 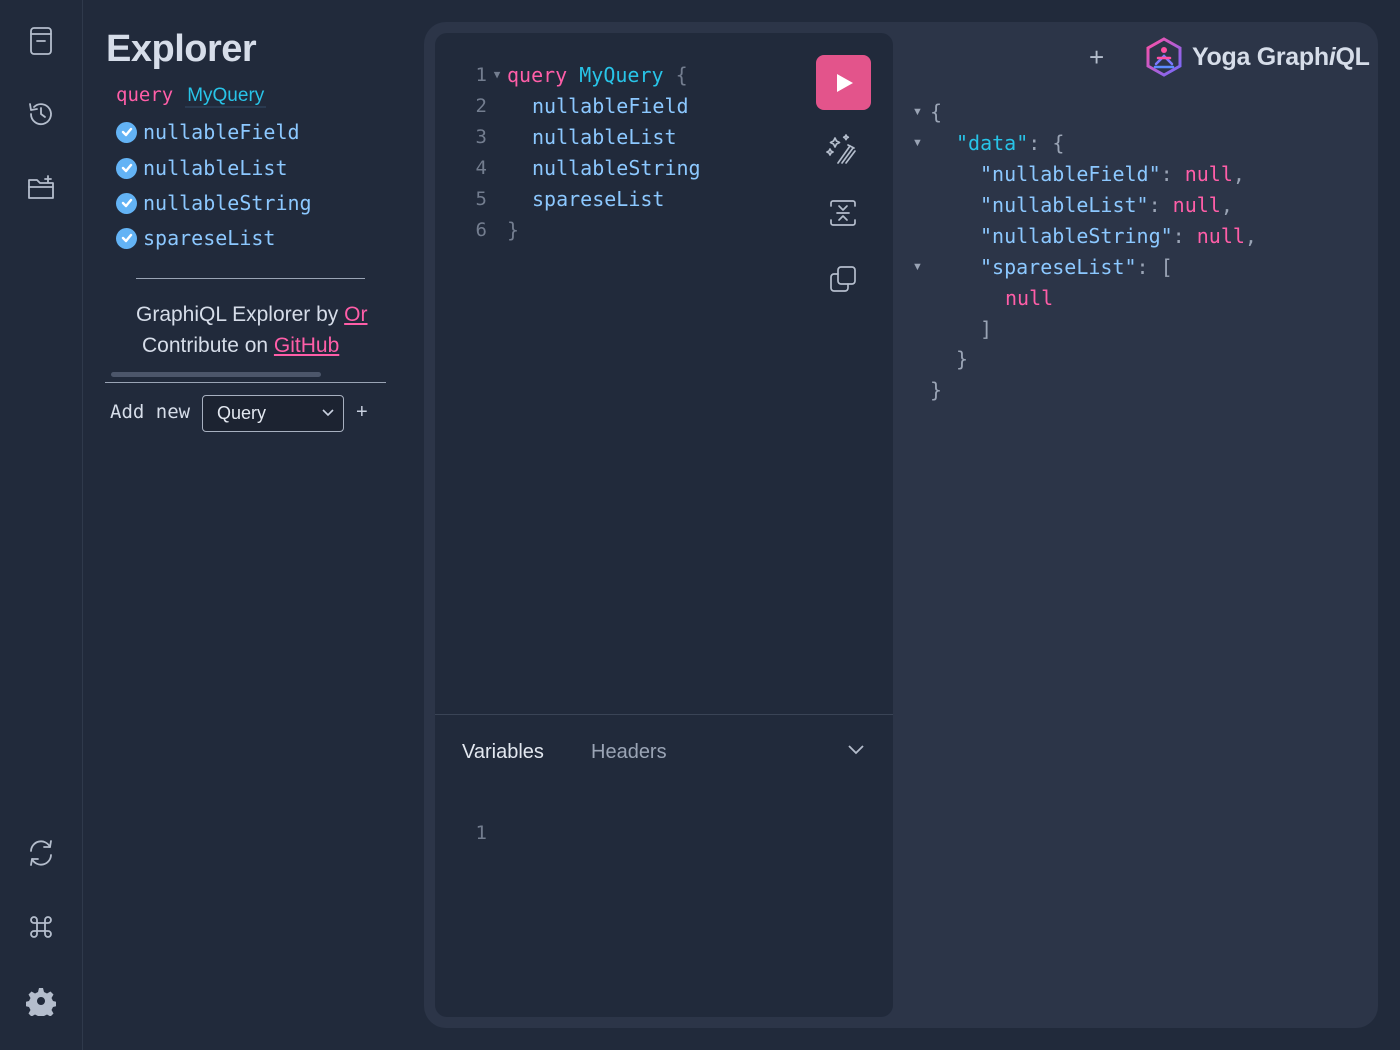 What do you see at coordinates (252, 314) in the screenshot?
I see `credit-line: GraphiQL Explorer by Or` at bounding box center [252, 314].